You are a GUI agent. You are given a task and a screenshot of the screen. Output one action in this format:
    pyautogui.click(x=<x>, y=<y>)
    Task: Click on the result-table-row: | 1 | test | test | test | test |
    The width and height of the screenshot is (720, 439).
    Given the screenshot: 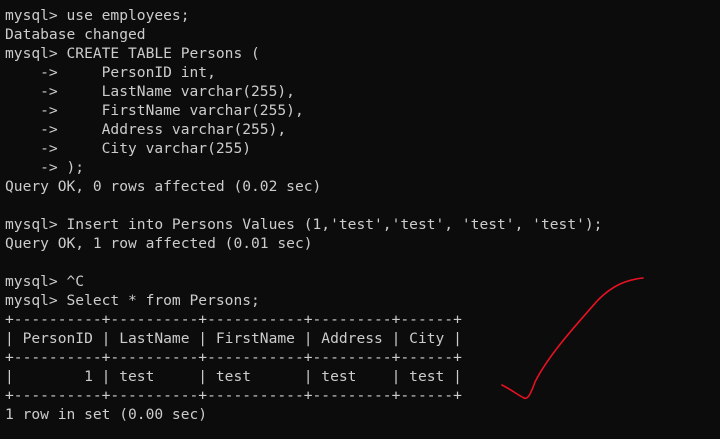 What is the action you would take?
    pyautogui.click(x=233, y=376)
    